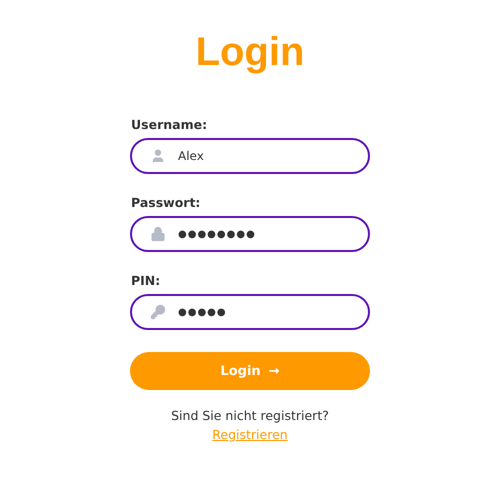  What do you see at coordinates (166, 203) in the screenshot?
I see `field-label: Passwort:` at bounding box center [166, 203].